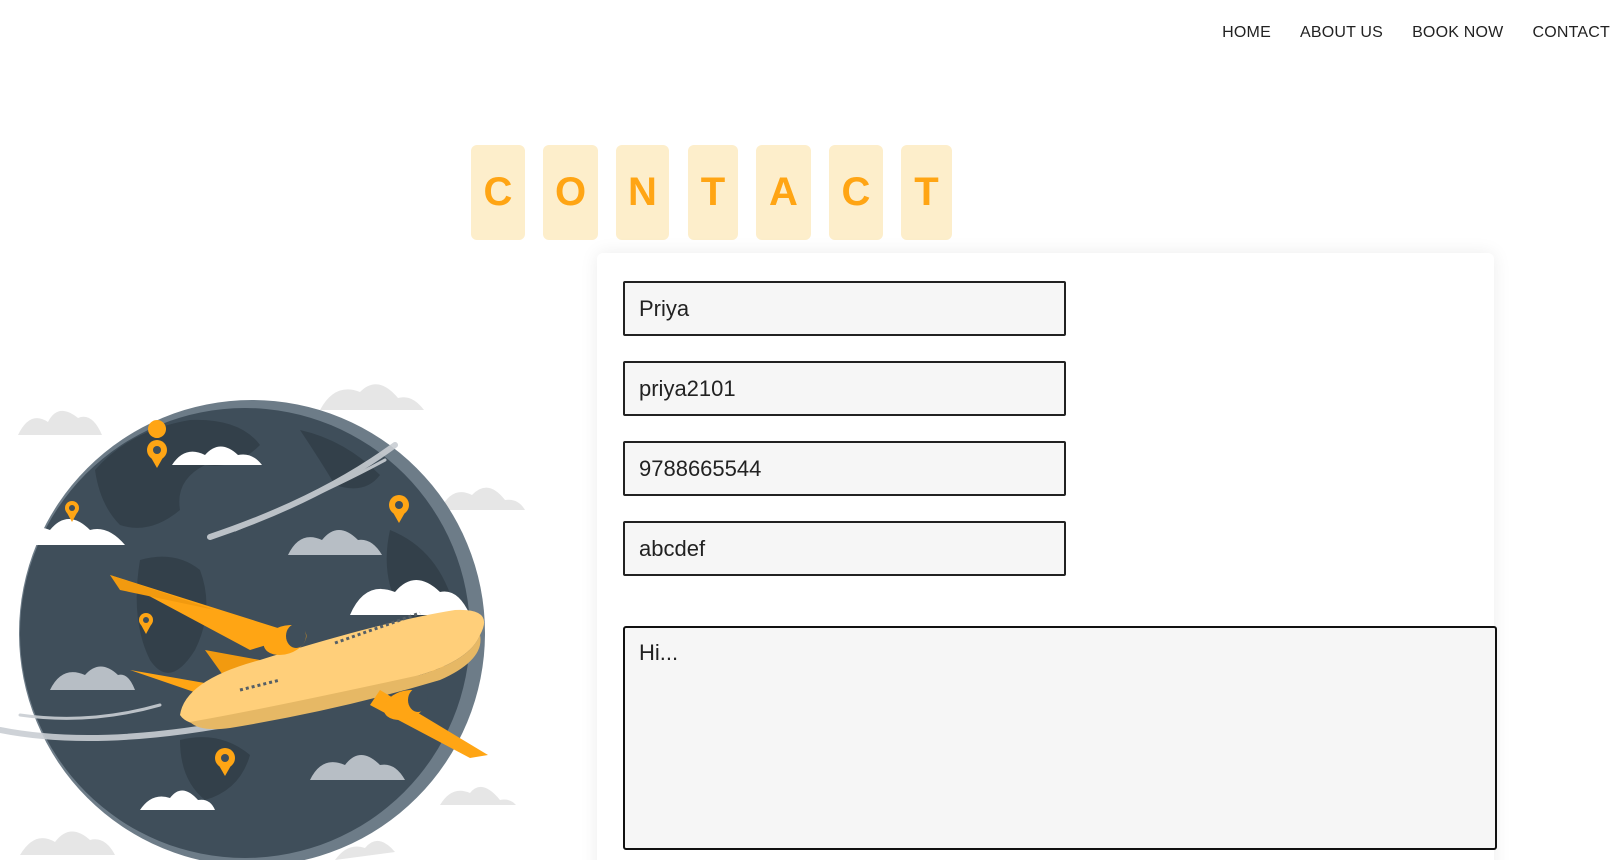  What do you see at coordinates (783, 192) in the screenshot?
I see `title-letter-tile: A` at bounding box center [783, 192].